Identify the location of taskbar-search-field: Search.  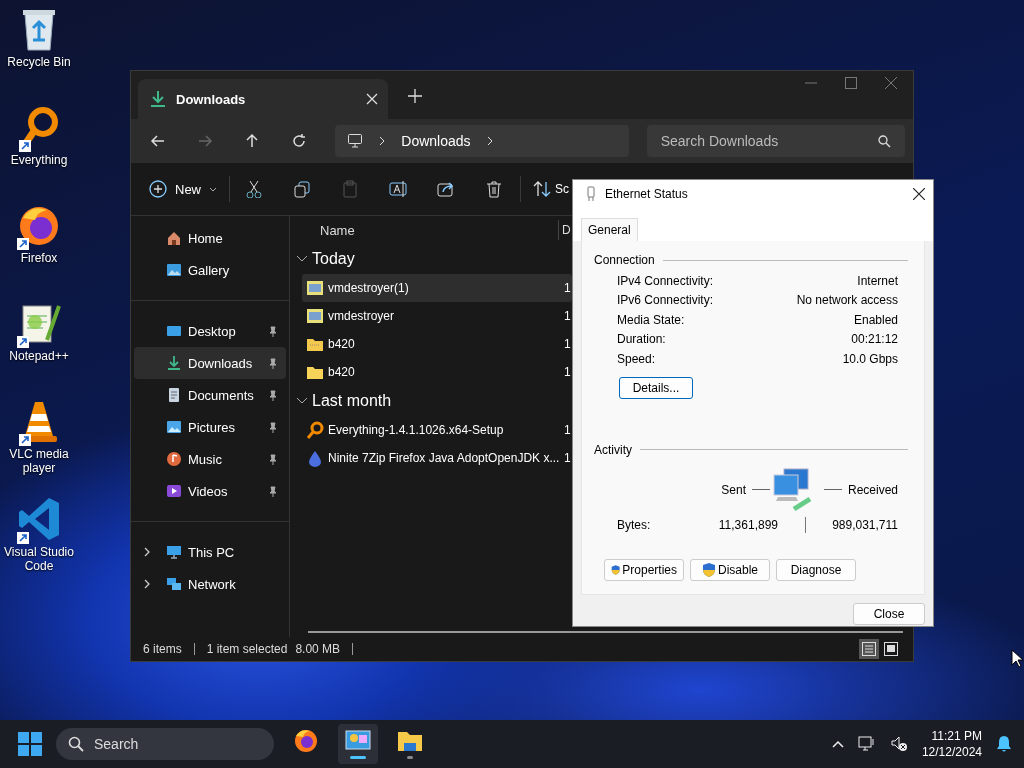
(165, 744).